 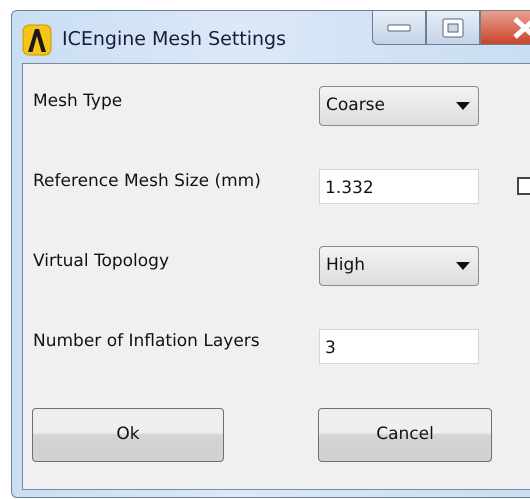 I want to click on window-title: ICEngine Mesh Settings, so click(x=174, y=39).